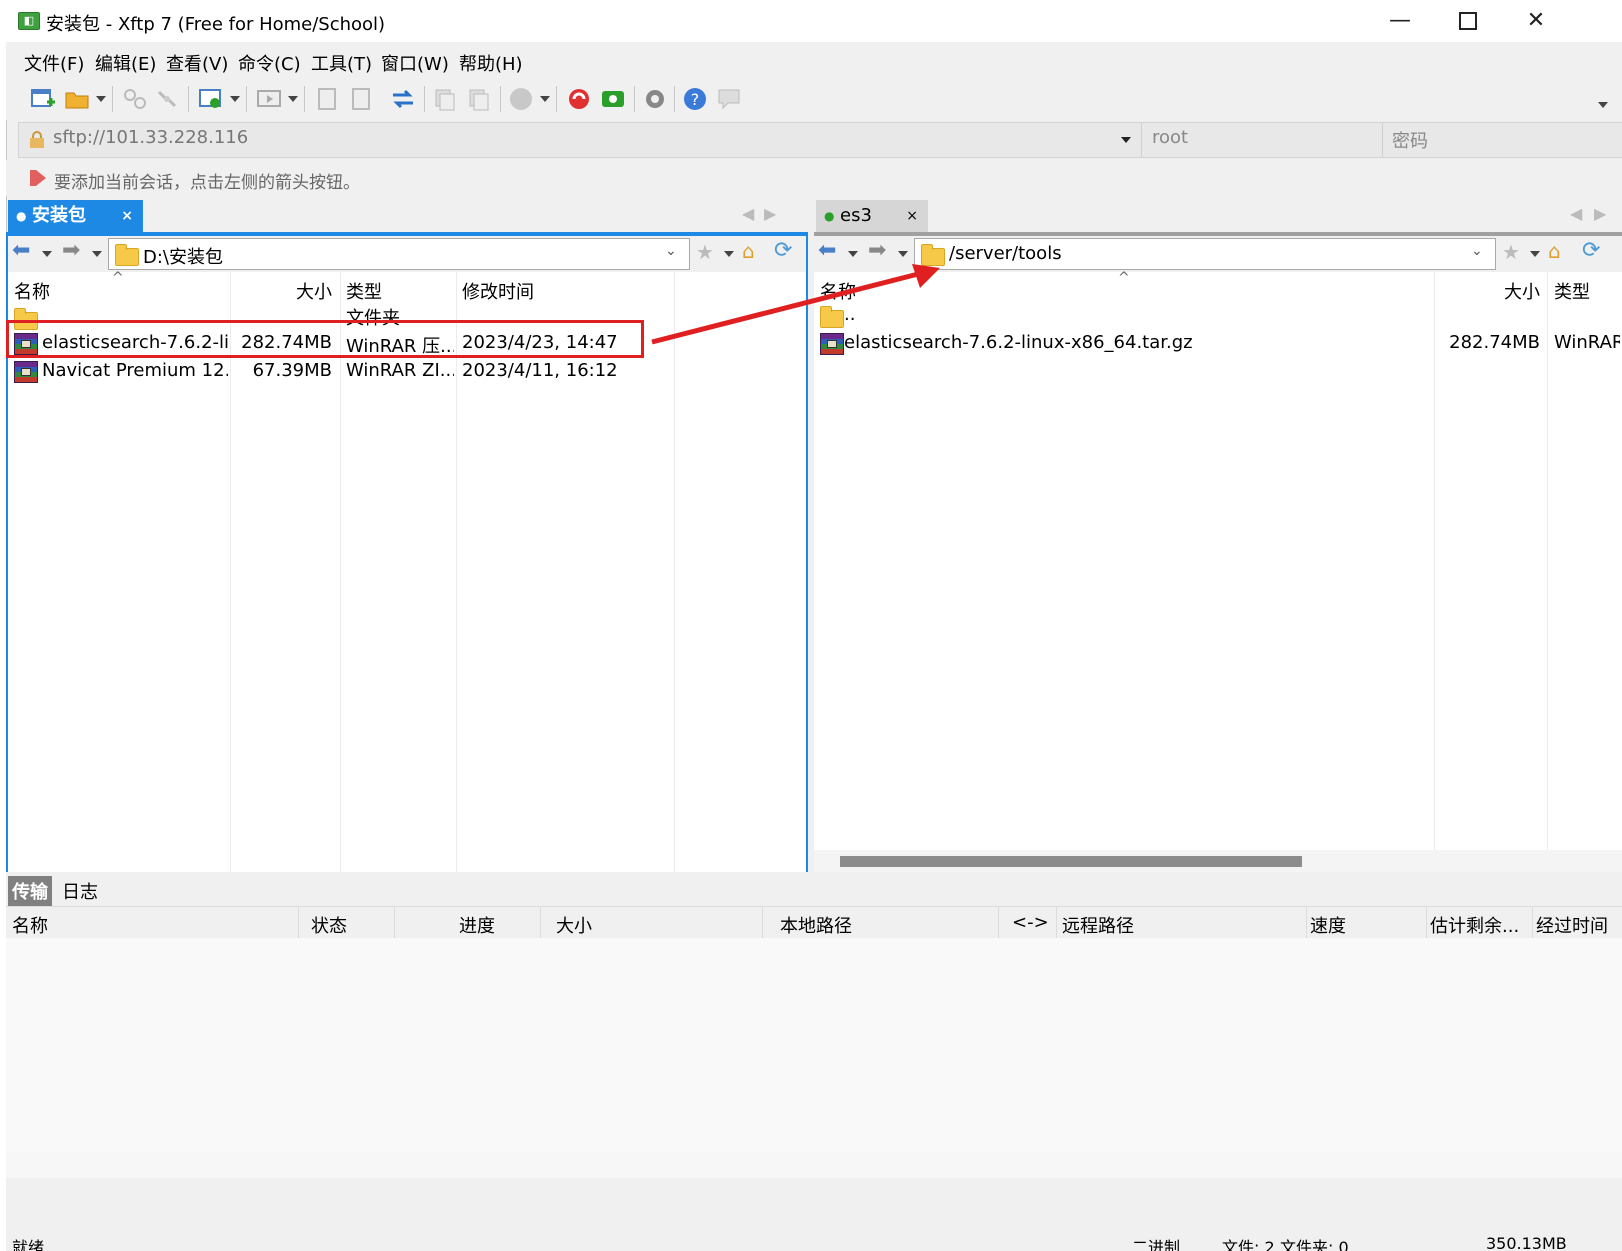 This screenshot has width=1622, height=1251. What do you see at coordinates (197, 63) in the screenshot?
I see `menu-view: 查看(V)` at bounding box center [197, 63].